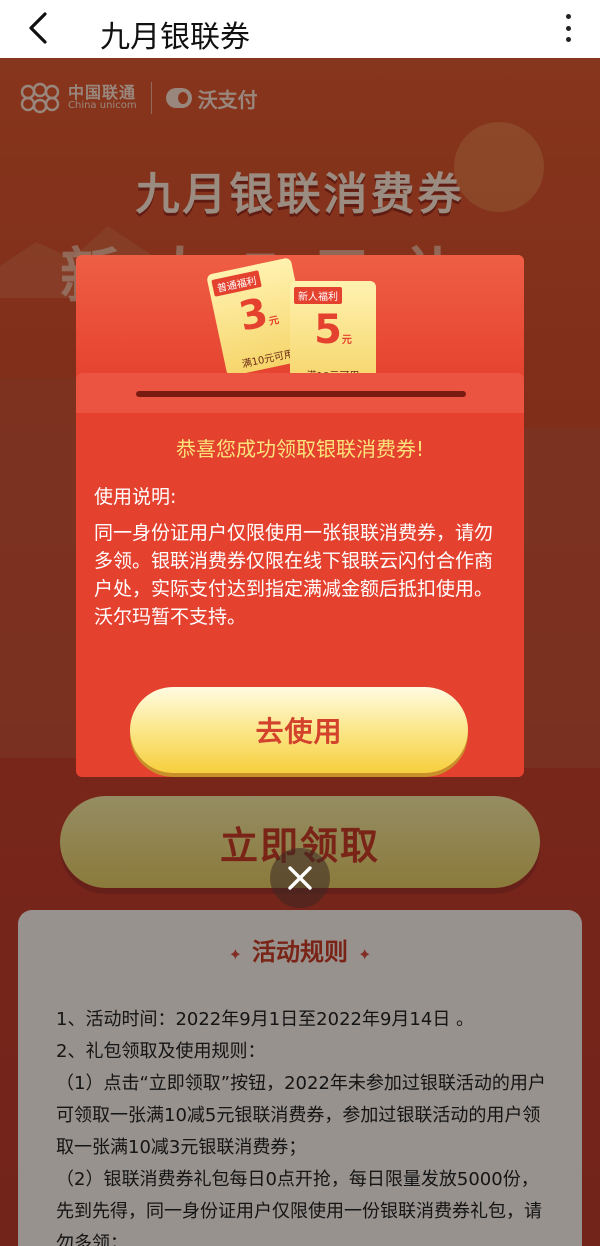 The height and width of the screenshot is (1246, 600). I want to click on usage-label: 使用说明:, so click(135, 497).